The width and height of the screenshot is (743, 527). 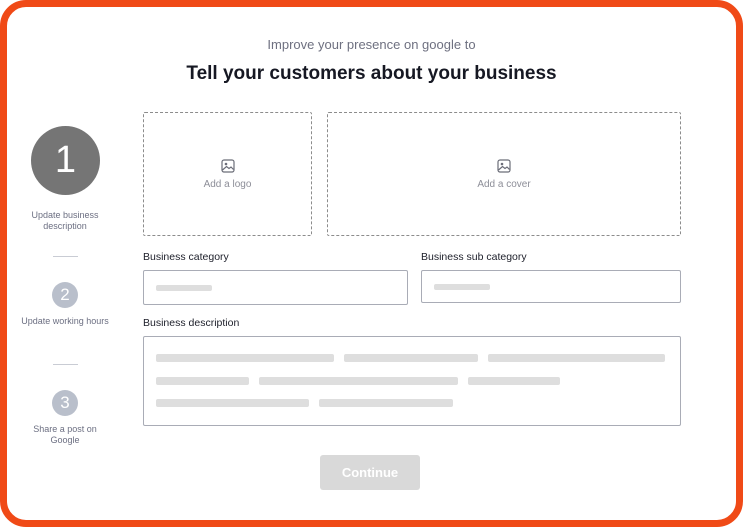 What do you see at coordinates (371, 44) in the screenshot?
I see `header-subtitle: Improve your presence on google to` at bounding box center [371, 44].